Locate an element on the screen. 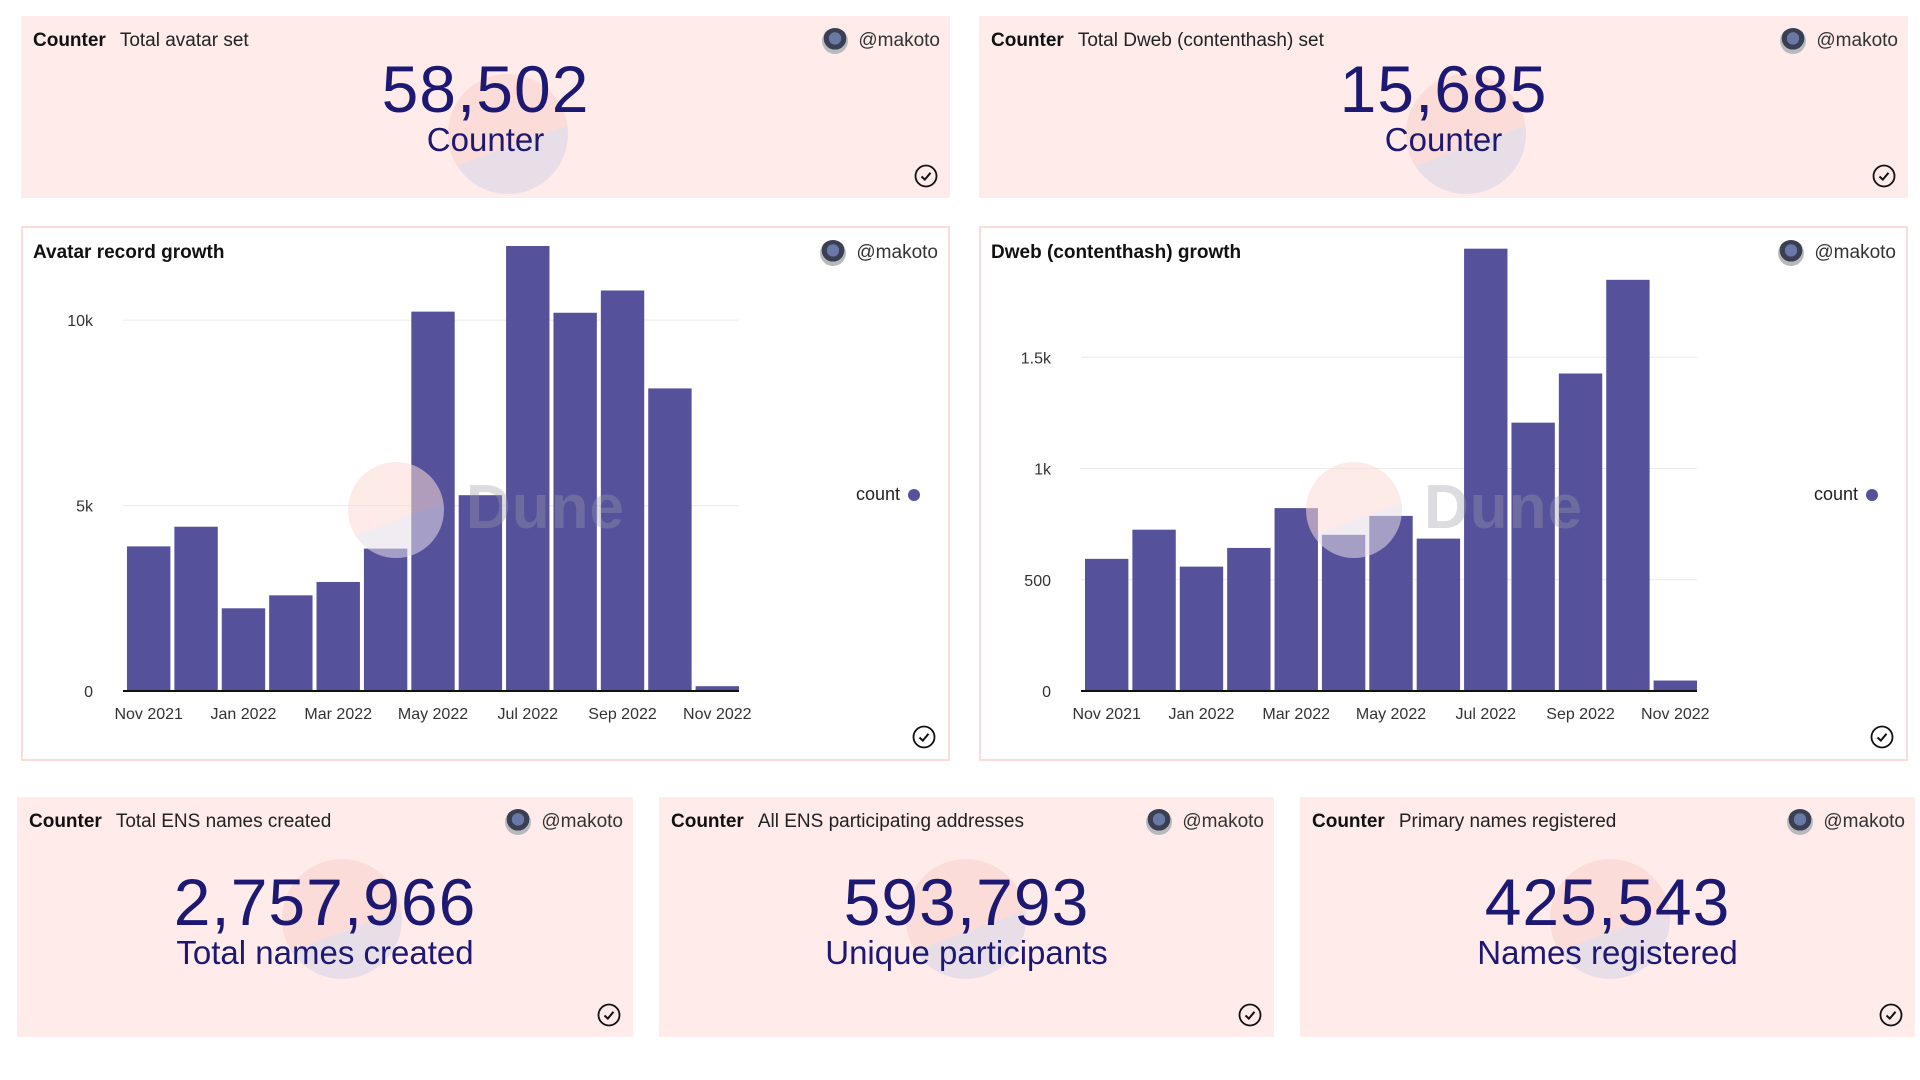 Image resolution: width=1920 pixels, height=1080 pixels. y-tick-label: 5k is located at coordinates (85, 507).